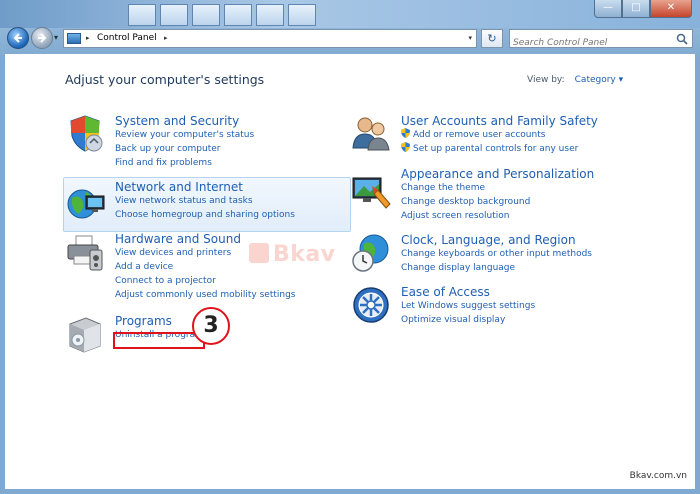  I want to click on close-button: ✕, so click(671, 9).